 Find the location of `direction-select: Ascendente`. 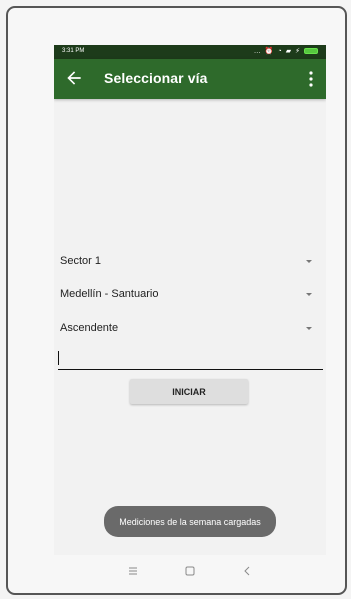

direction-select: Ascendente is located at coordinates (190, 328).